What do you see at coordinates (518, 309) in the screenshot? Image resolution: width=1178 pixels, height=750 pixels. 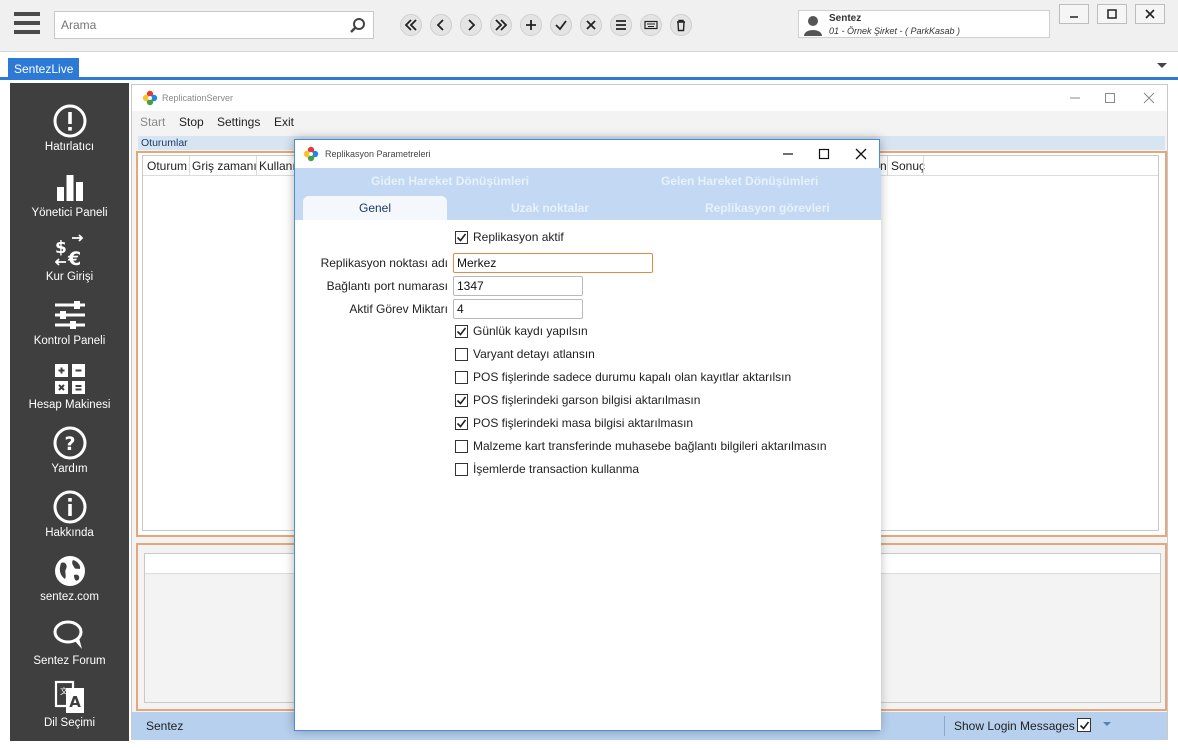 I see `task-count-input` at bounding box center [518, 309].